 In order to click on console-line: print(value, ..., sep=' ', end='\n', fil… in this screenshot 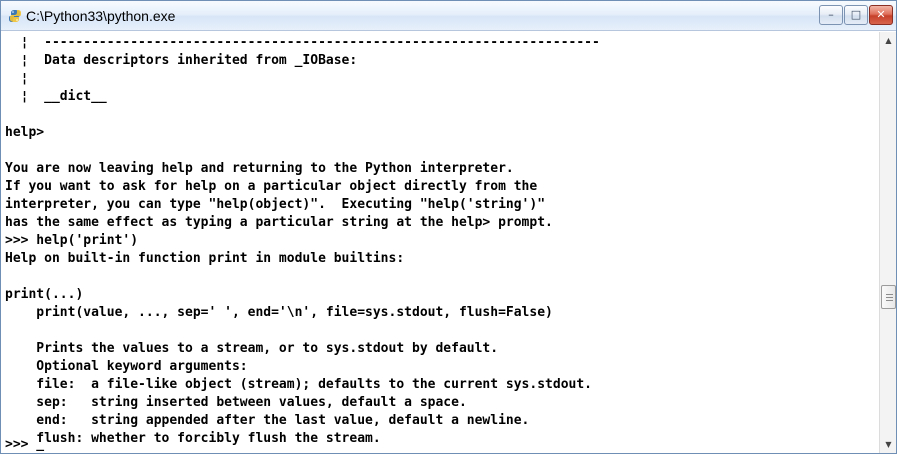, I will do `click(279, 312)`.